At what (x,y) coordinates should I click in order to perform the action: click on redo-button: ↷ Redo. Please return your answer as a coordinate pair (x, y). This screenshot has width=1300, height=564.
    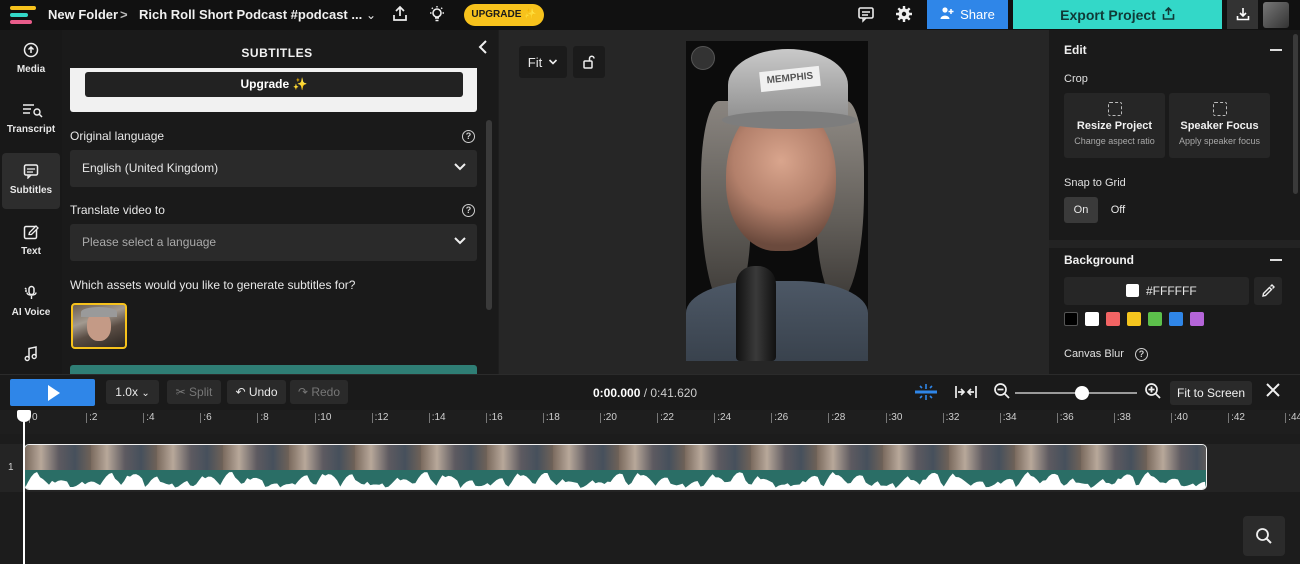
    Looking at the image, I should click on (319, 392).